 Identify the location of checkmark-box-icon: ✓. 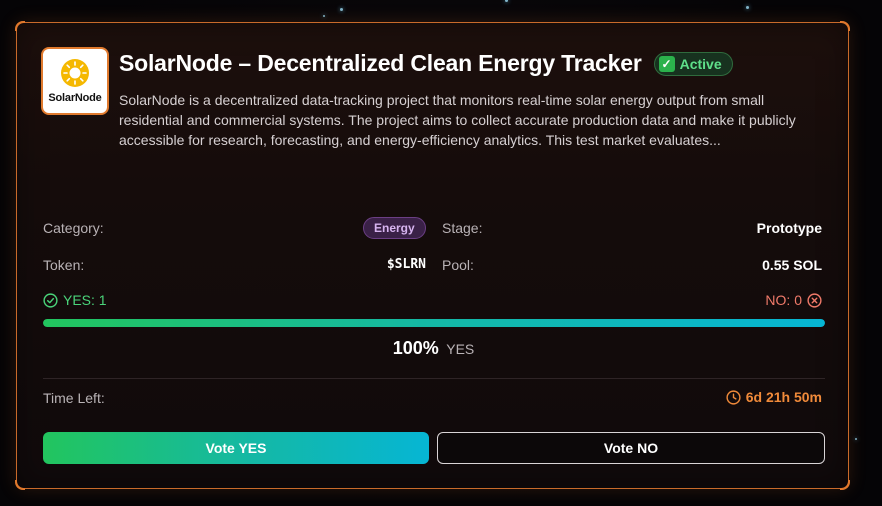
(666, 63).